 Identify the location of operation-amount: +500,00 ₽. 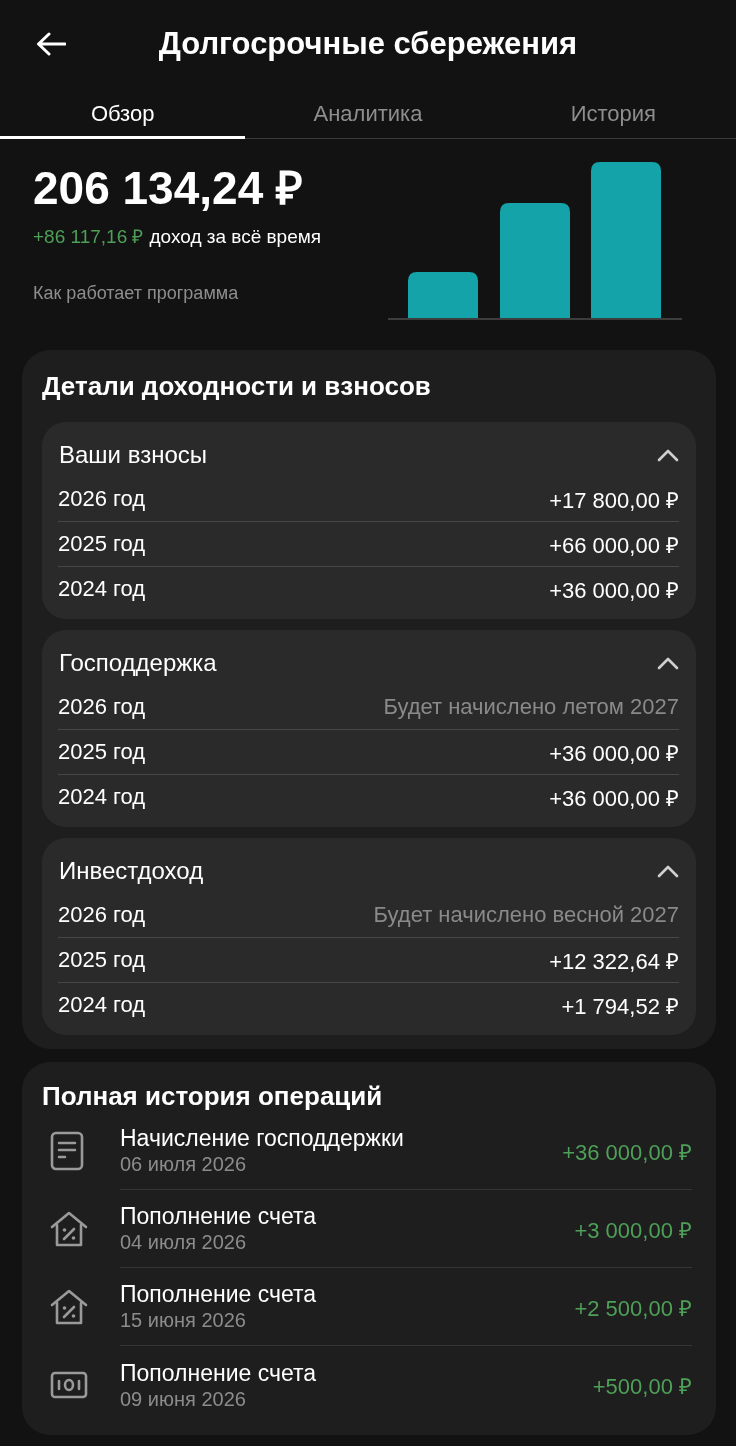
(642, 1386).